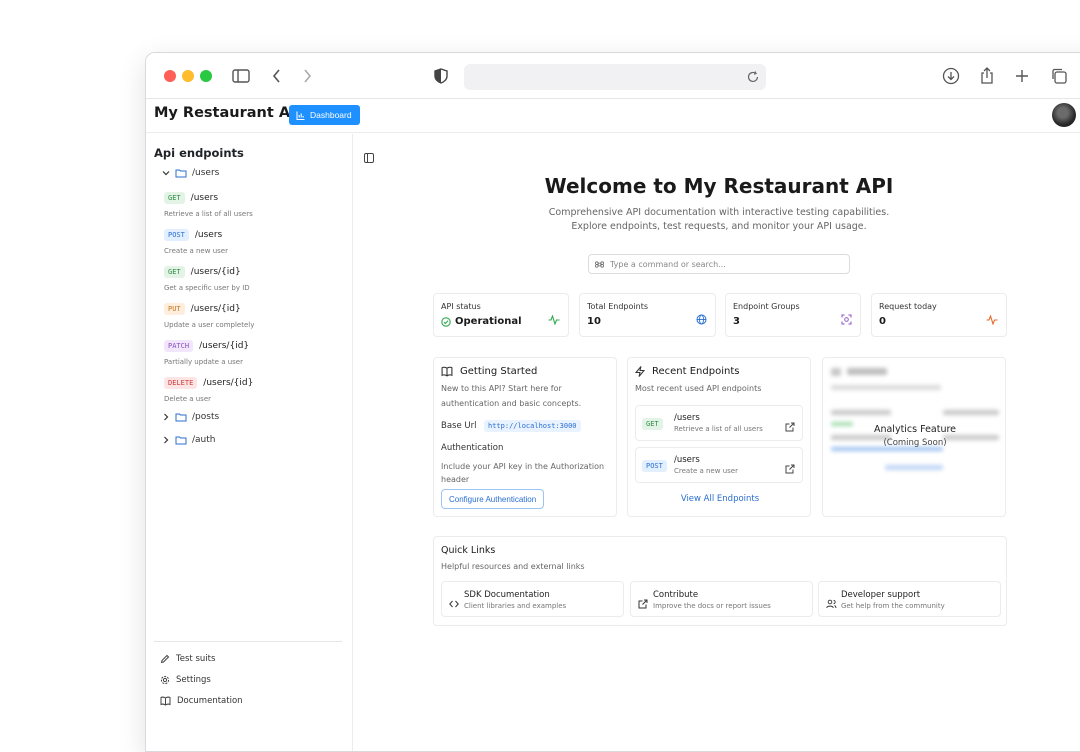 The width and height of the screenshot is (1080, 752). What do you see at coordinates (701, 319) in the screenshot?
I see `globe-icon` at bounding box center [701, 319].